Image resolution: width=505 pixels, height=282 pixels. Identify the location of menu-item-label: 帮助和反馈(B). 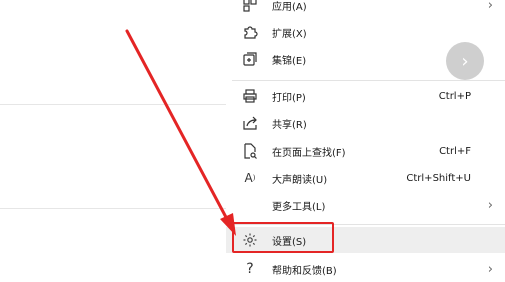
(304, 271).